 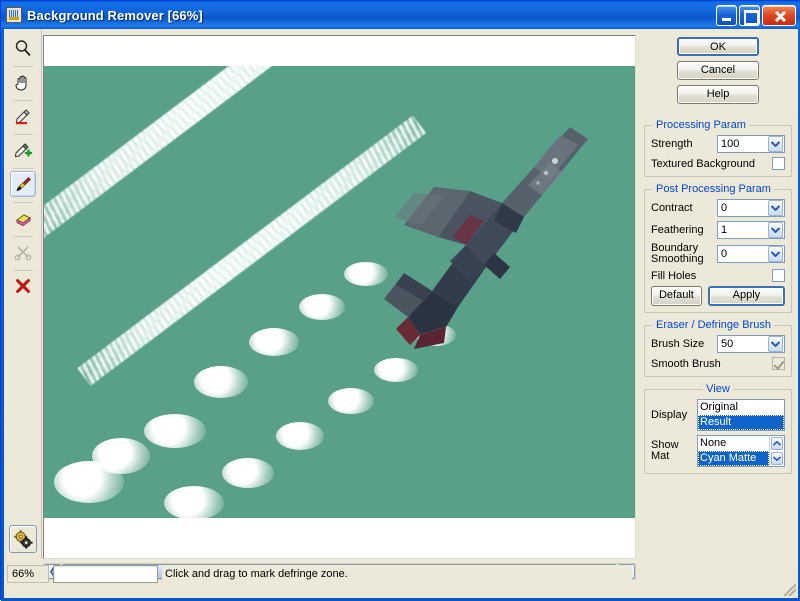 What do you see at coordinates (14, 15) in the screenshot?
I see `app-icon` at bounding box center [14, 15].